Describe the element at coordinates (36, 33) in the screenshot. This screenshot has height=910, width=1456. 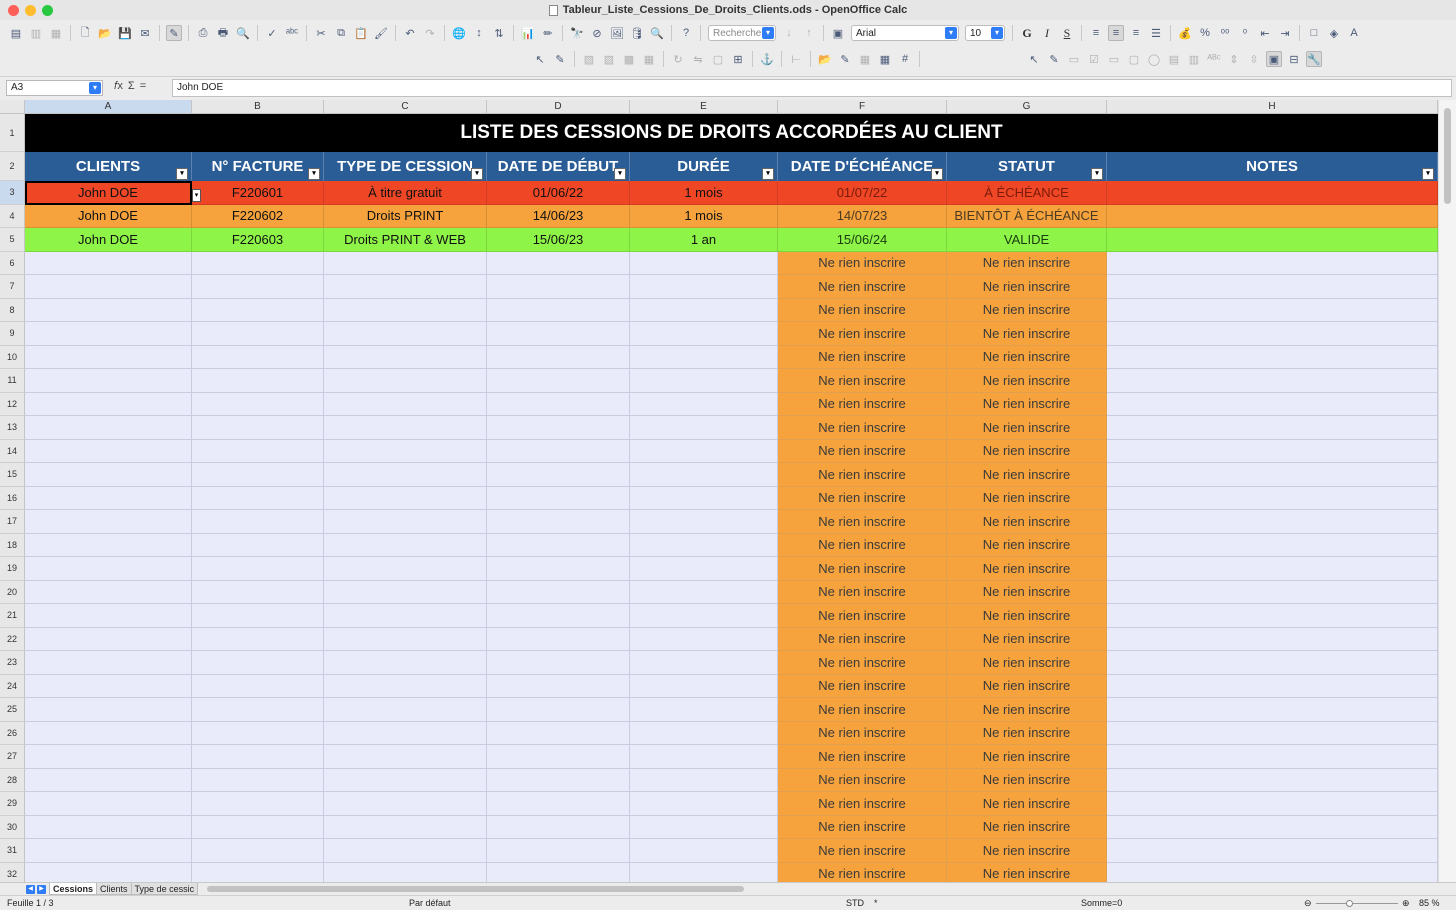
I see `toolbar-layout-icon: ▥` at that location.